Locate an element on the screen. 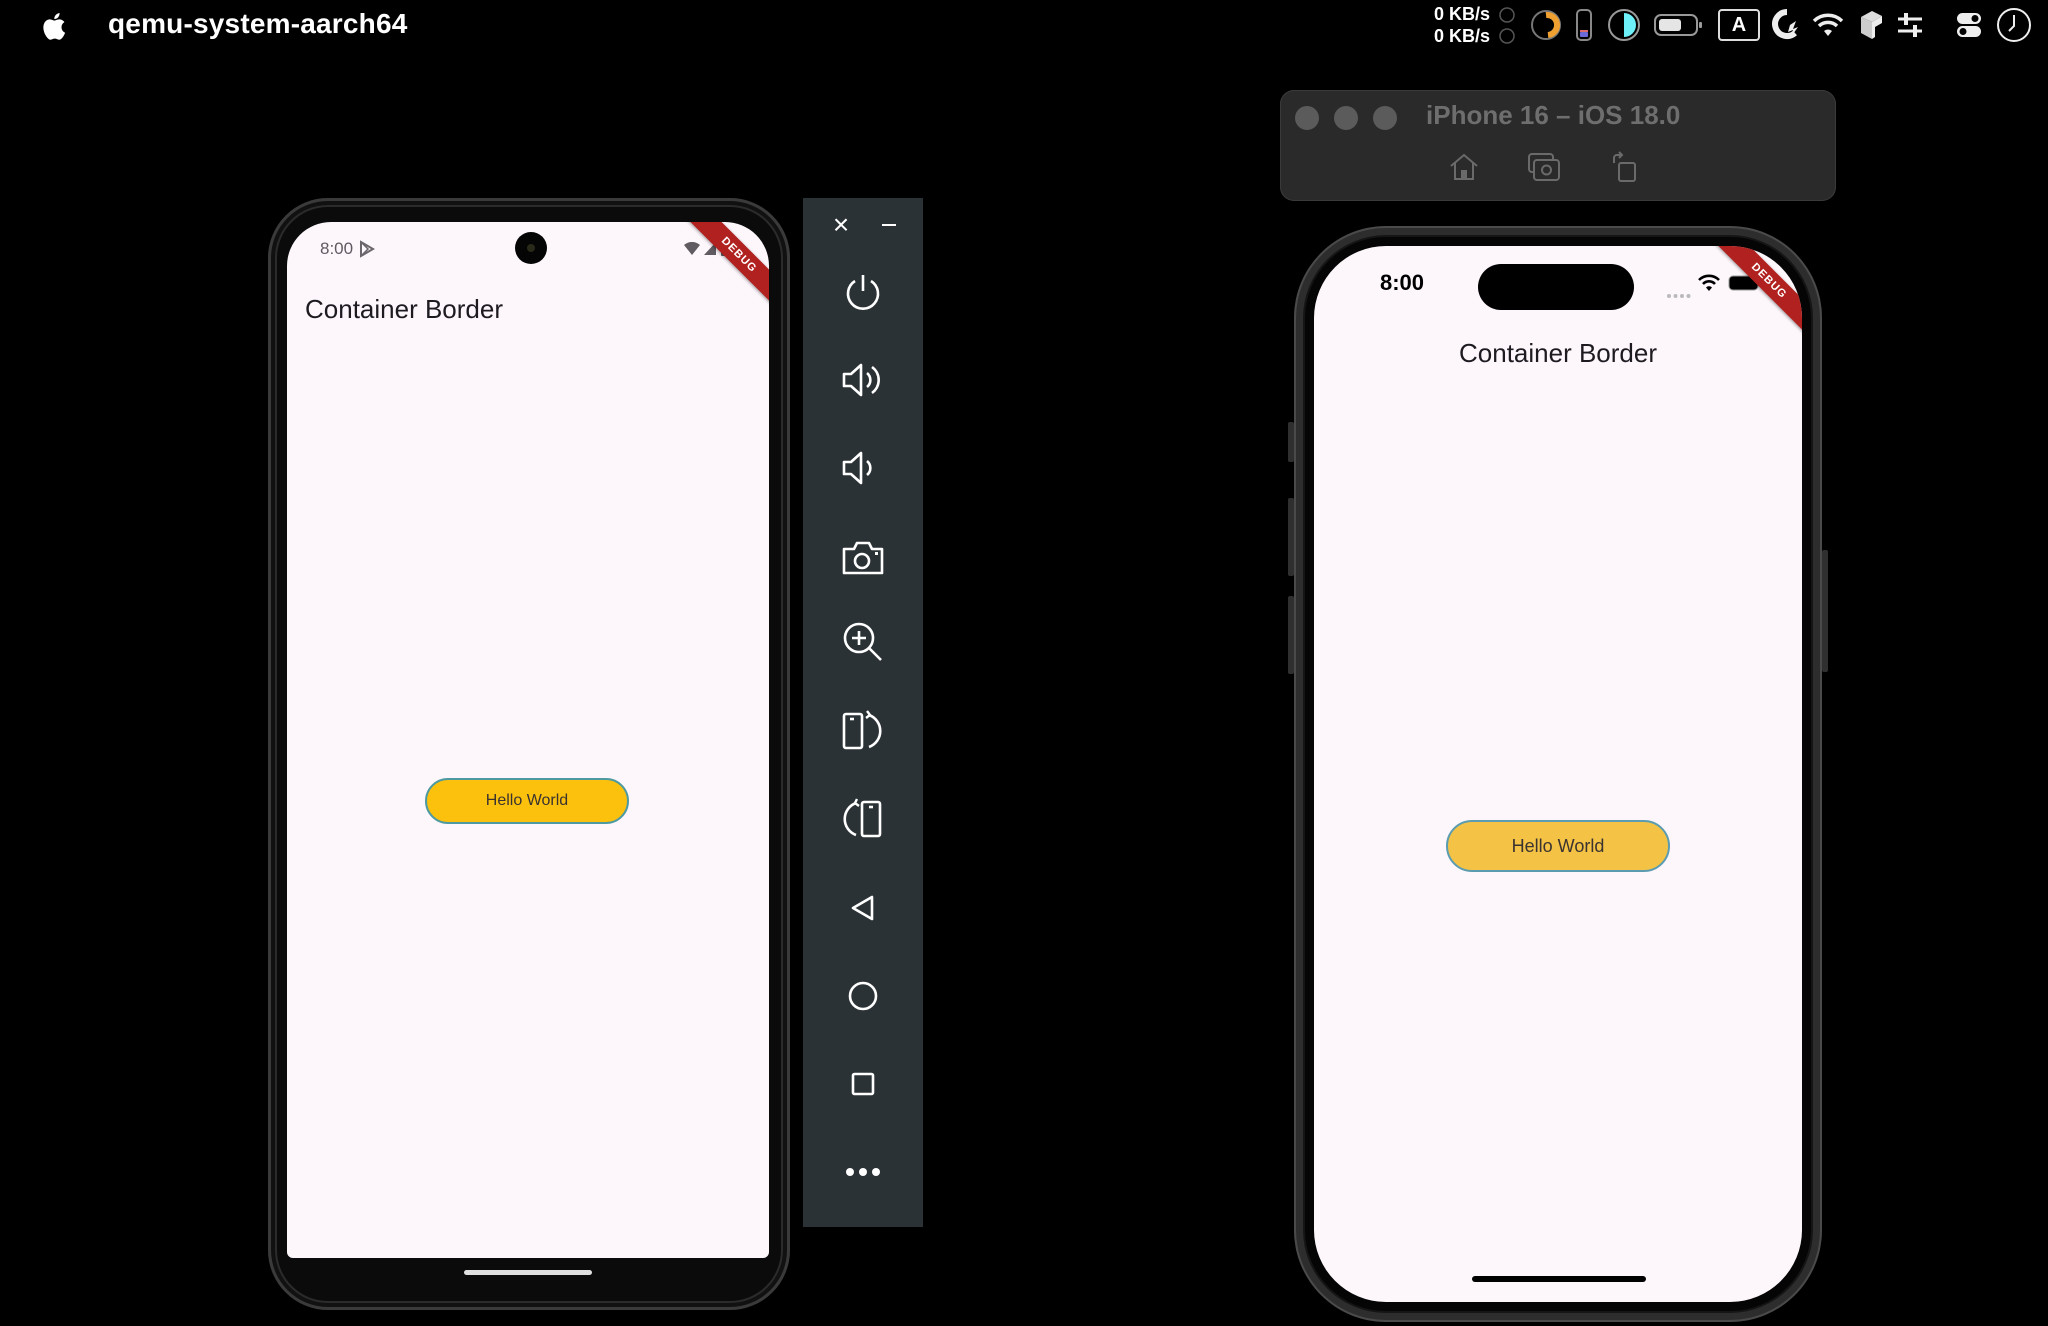 This screenshot has height=1326, width=2048. power-icon is located at coordinates (863, 292).